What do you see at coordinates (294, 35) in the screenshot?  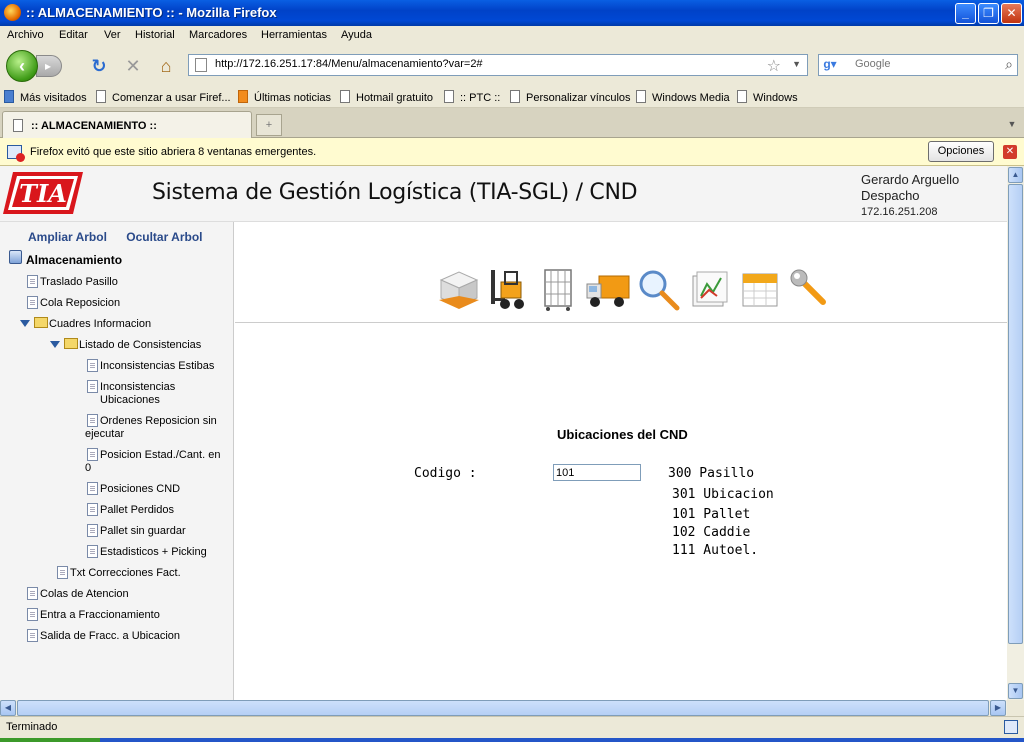 I see `menu-herramientas: Herramientas` at bounding box center [294, 35].